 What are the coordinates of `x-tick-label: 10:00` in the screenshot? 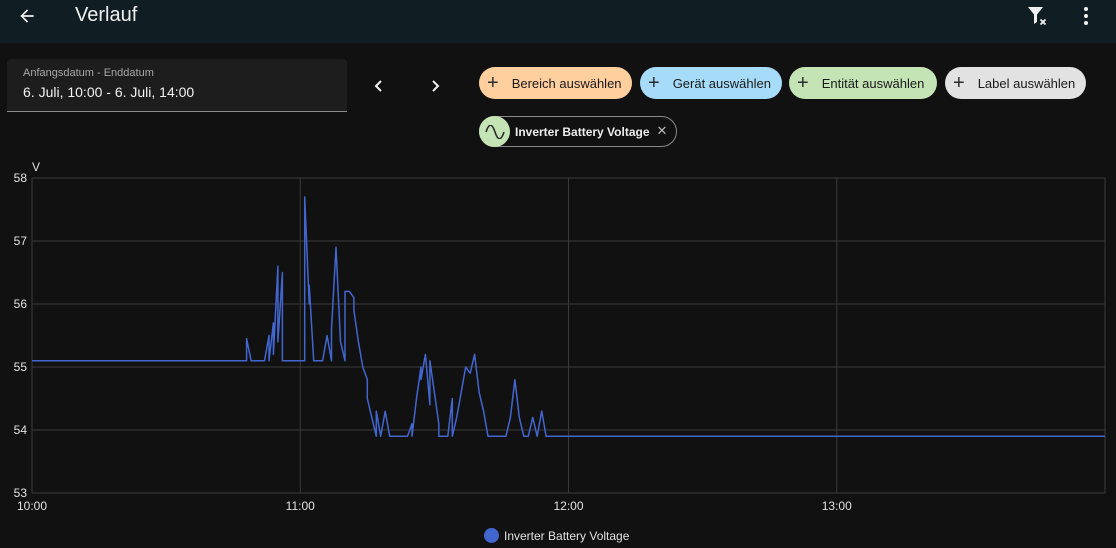 It's located at (32, 506).